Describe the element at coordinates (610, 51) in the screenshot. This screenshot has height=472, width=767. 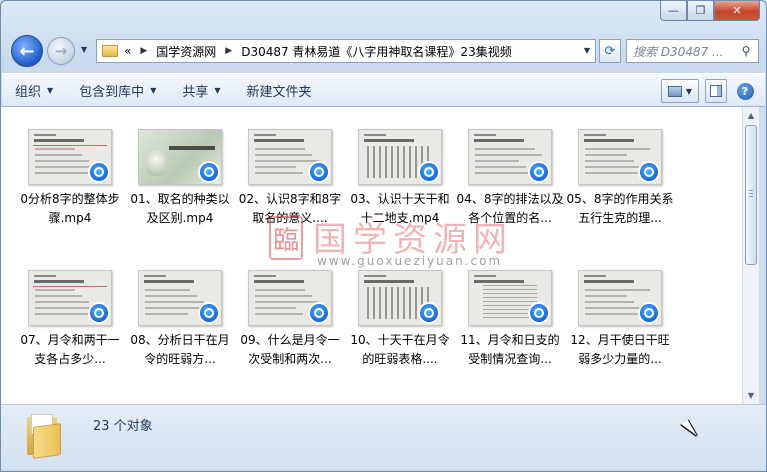
I see `refresh-icon: ⟳` at that location.